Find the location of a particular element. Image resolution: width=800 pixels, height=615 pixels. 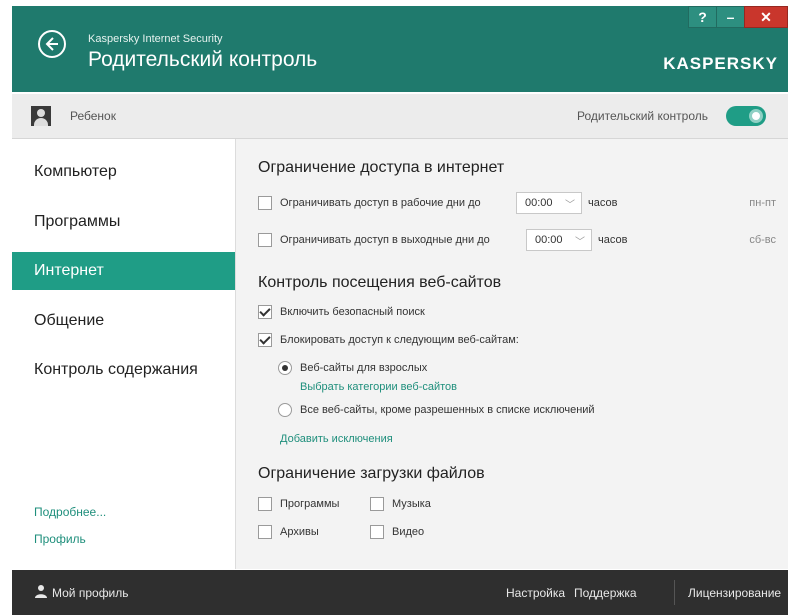

weekdays-limit-checkbox is located at coordinates (265, 203).